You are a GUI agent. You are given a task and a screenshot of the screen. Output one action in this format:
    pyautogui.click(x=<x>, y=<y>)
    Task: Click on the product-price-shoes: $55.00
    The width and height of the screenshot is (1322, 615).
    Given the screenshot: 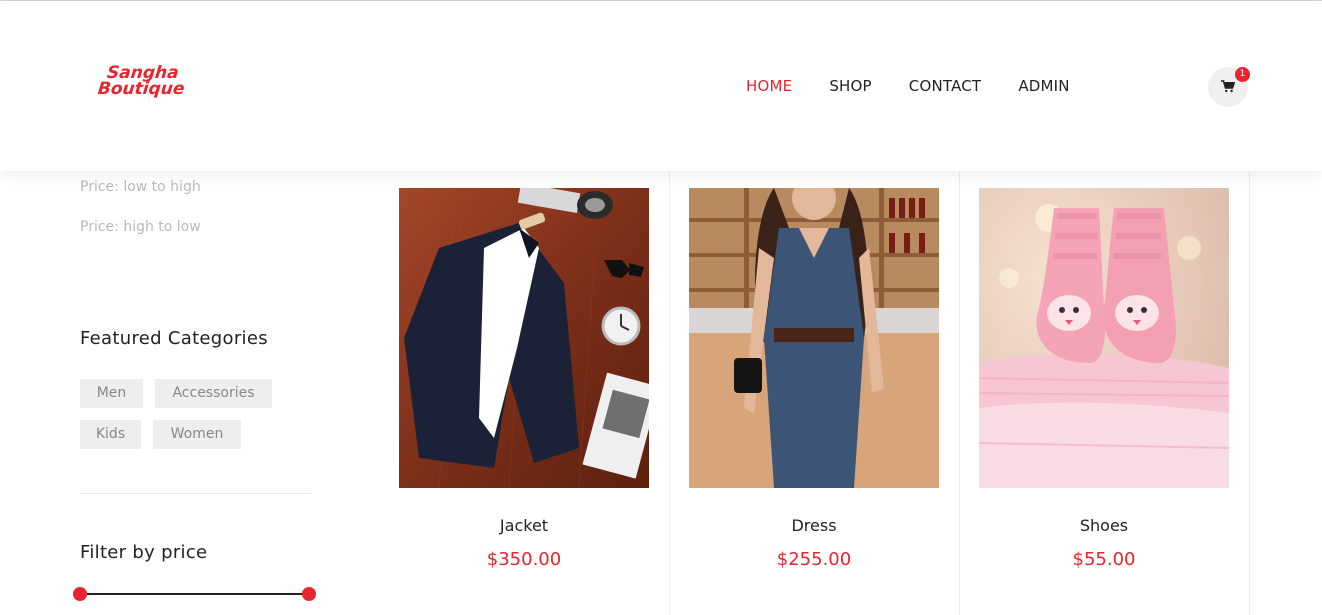 What is the action you would take?
    pyautogui.click(x=1104, y=559)
    